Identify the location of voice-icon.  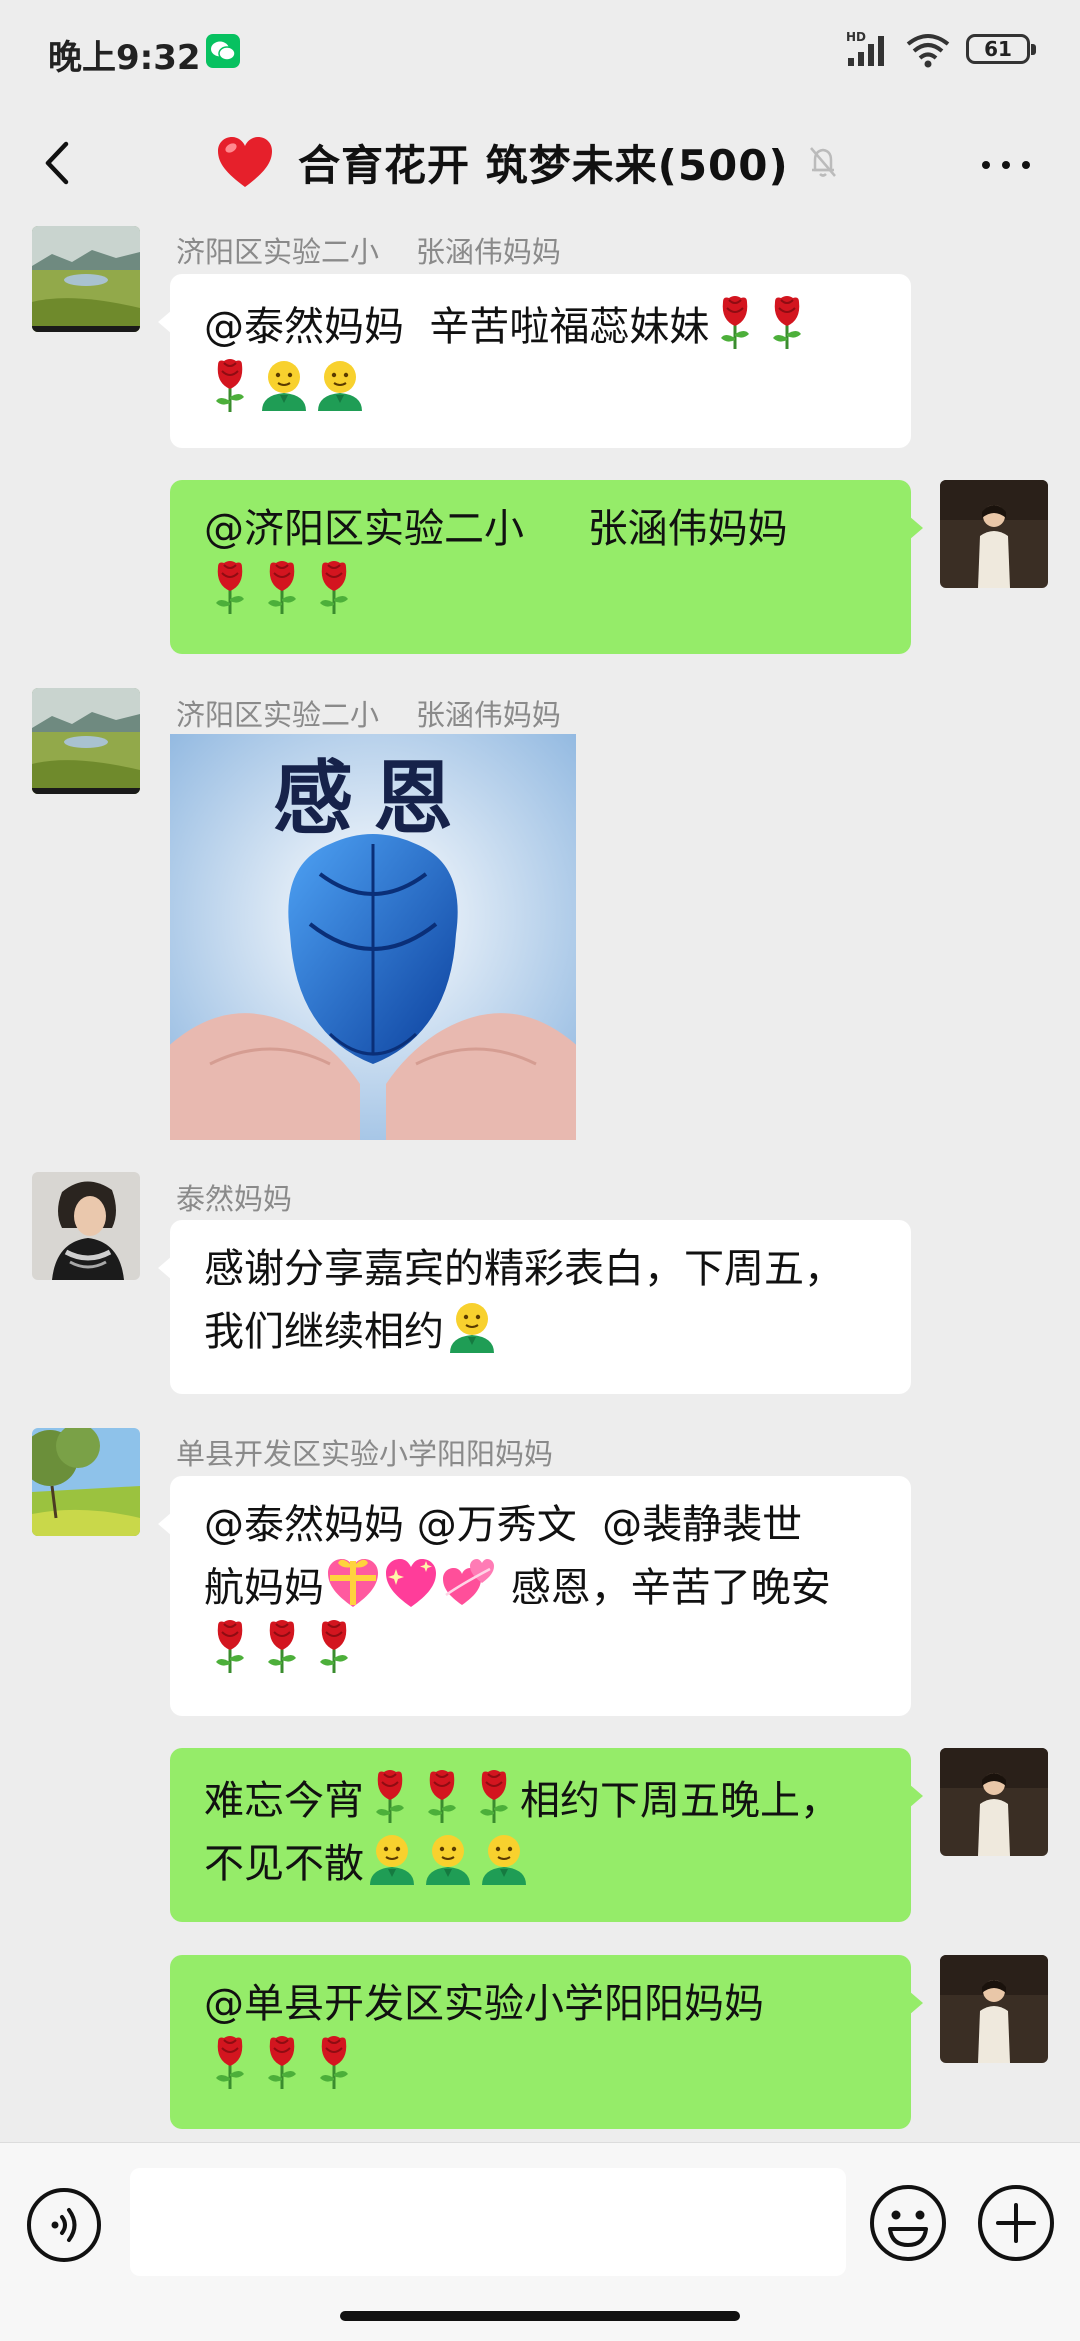
(64, 2225).